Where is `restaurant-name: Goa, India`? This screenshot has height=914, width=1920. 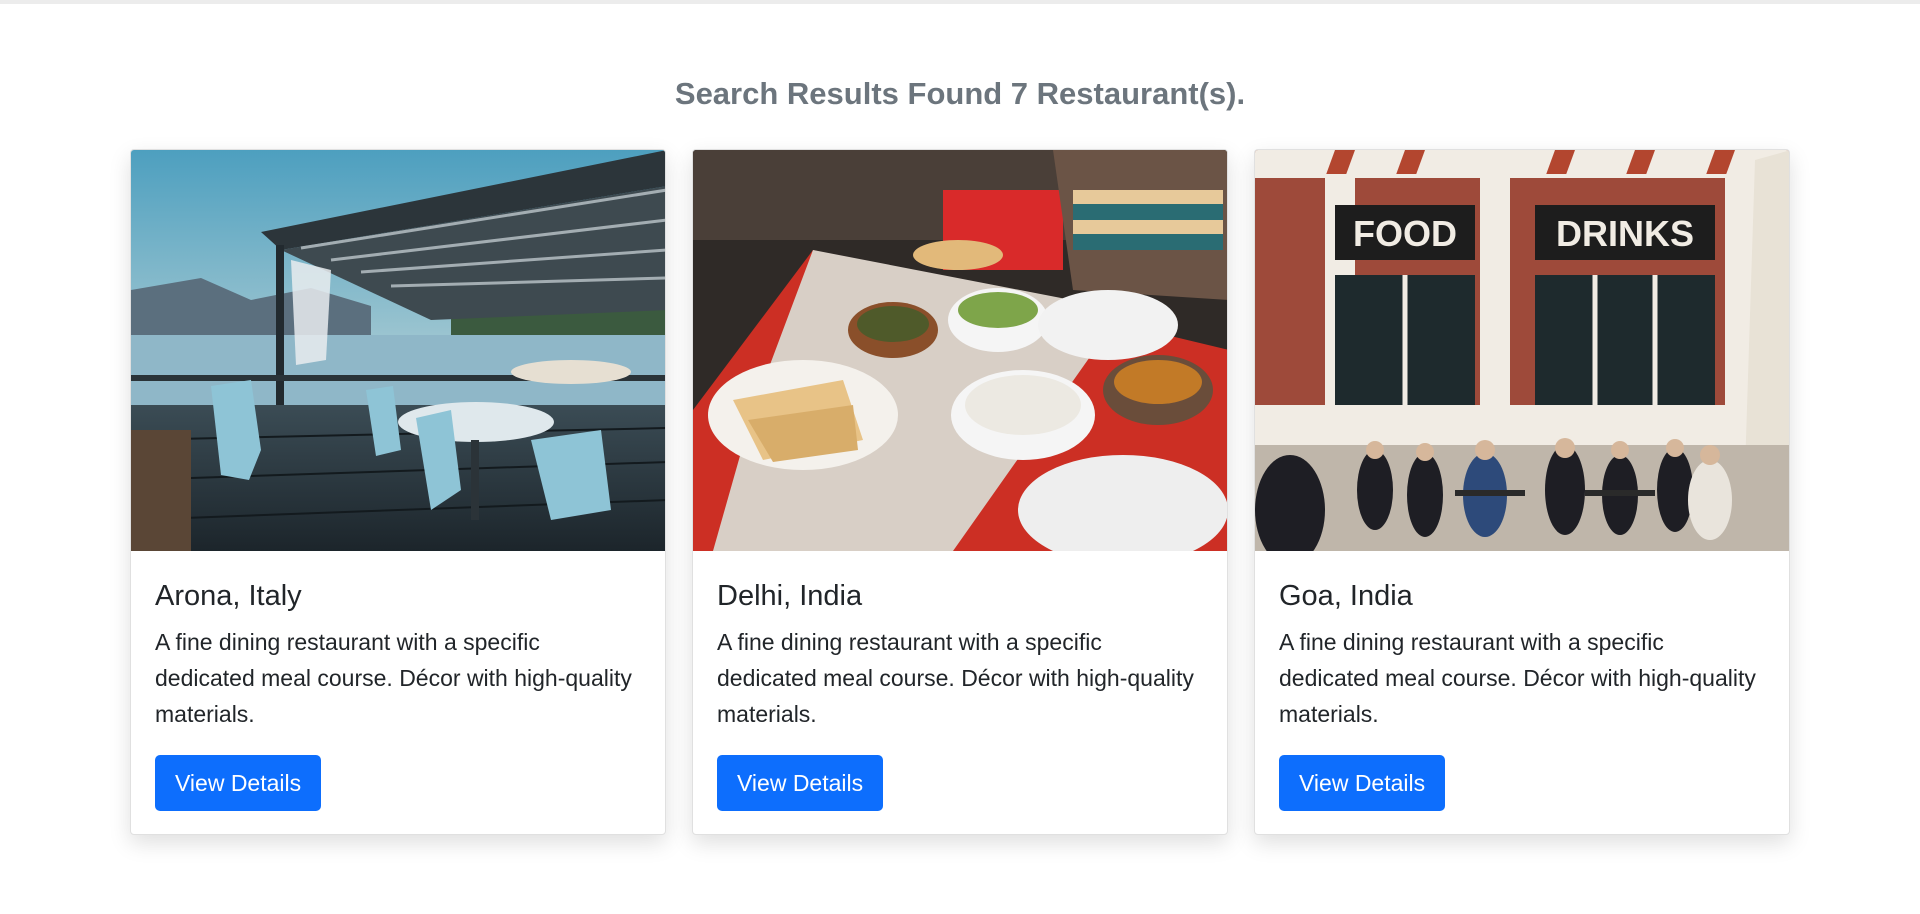
restaurant-name: Goa, India is located at coordinates (1346, 596).